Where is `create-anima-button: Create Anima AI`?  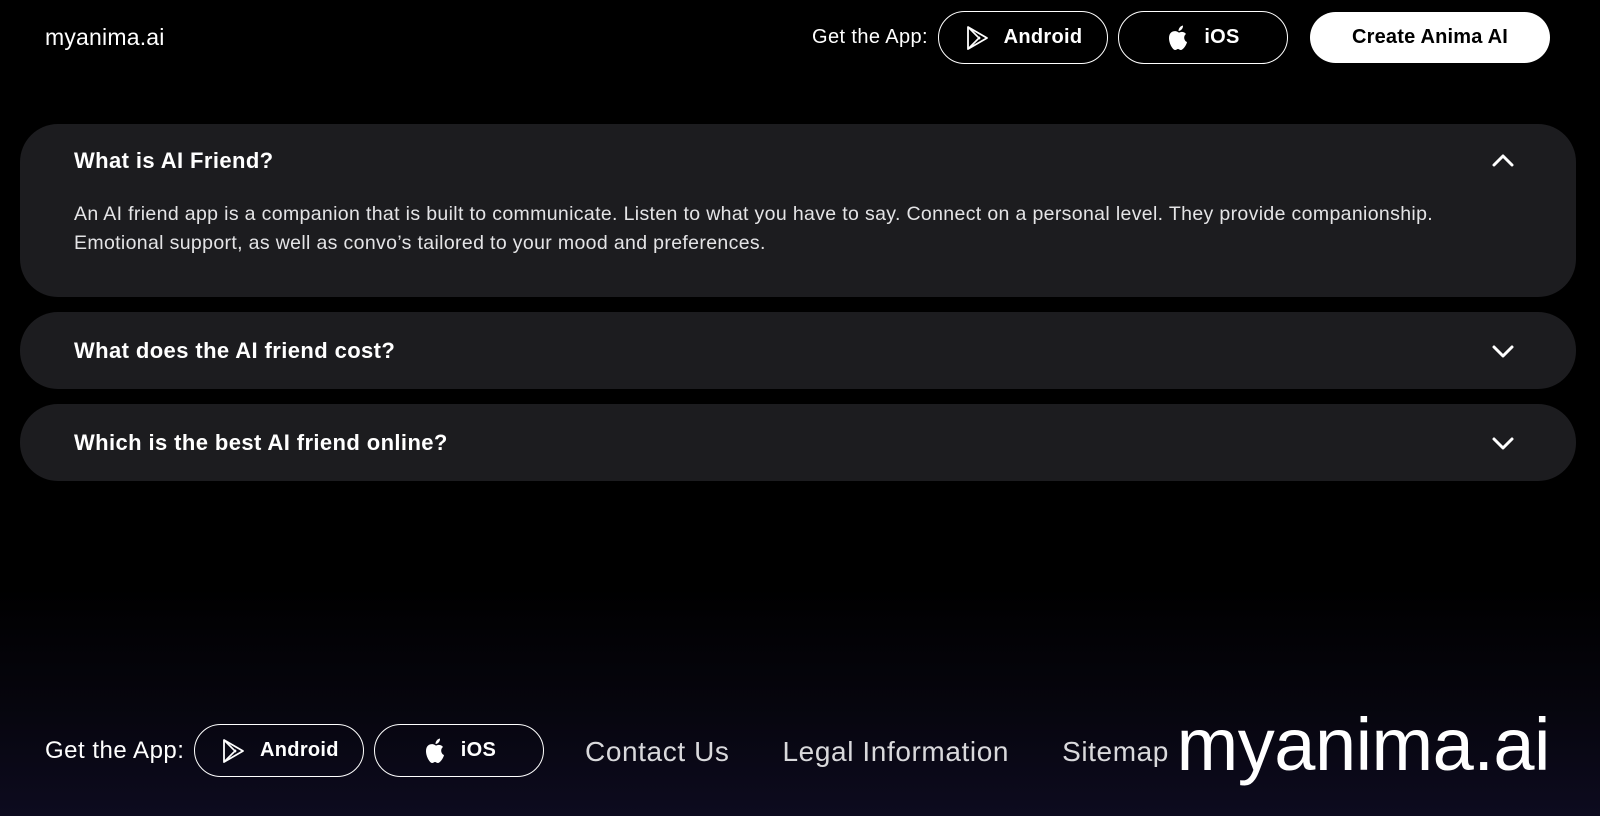 create-anima-button: Create Anima AI is located at coordinates (1430, 37).